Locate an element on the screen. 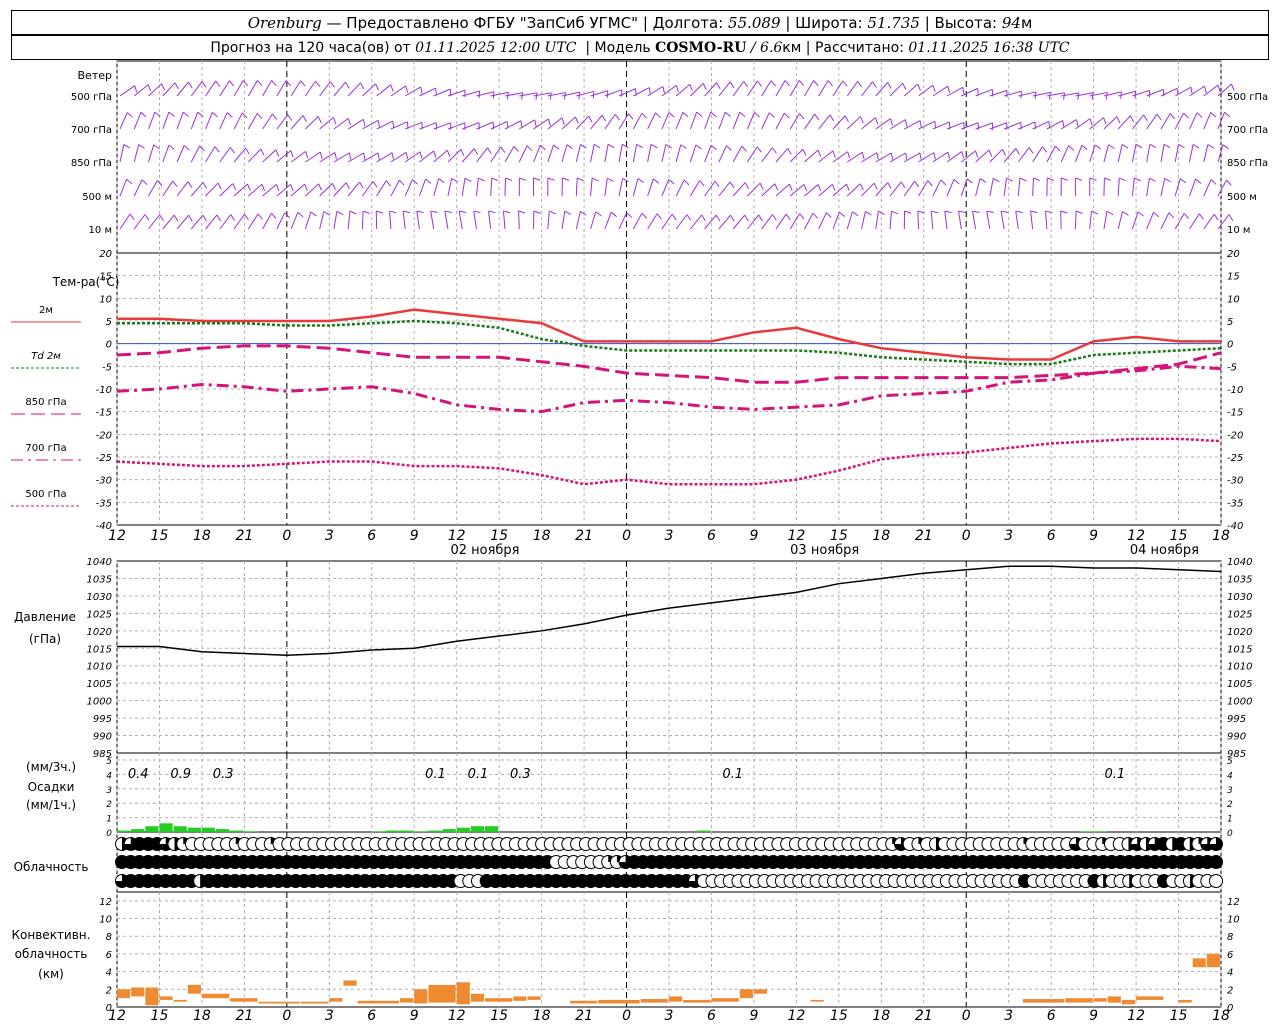 This screenshot has width=1280, height=1024. temp-tick-right: 20 is located at coordinates (1233, 254).